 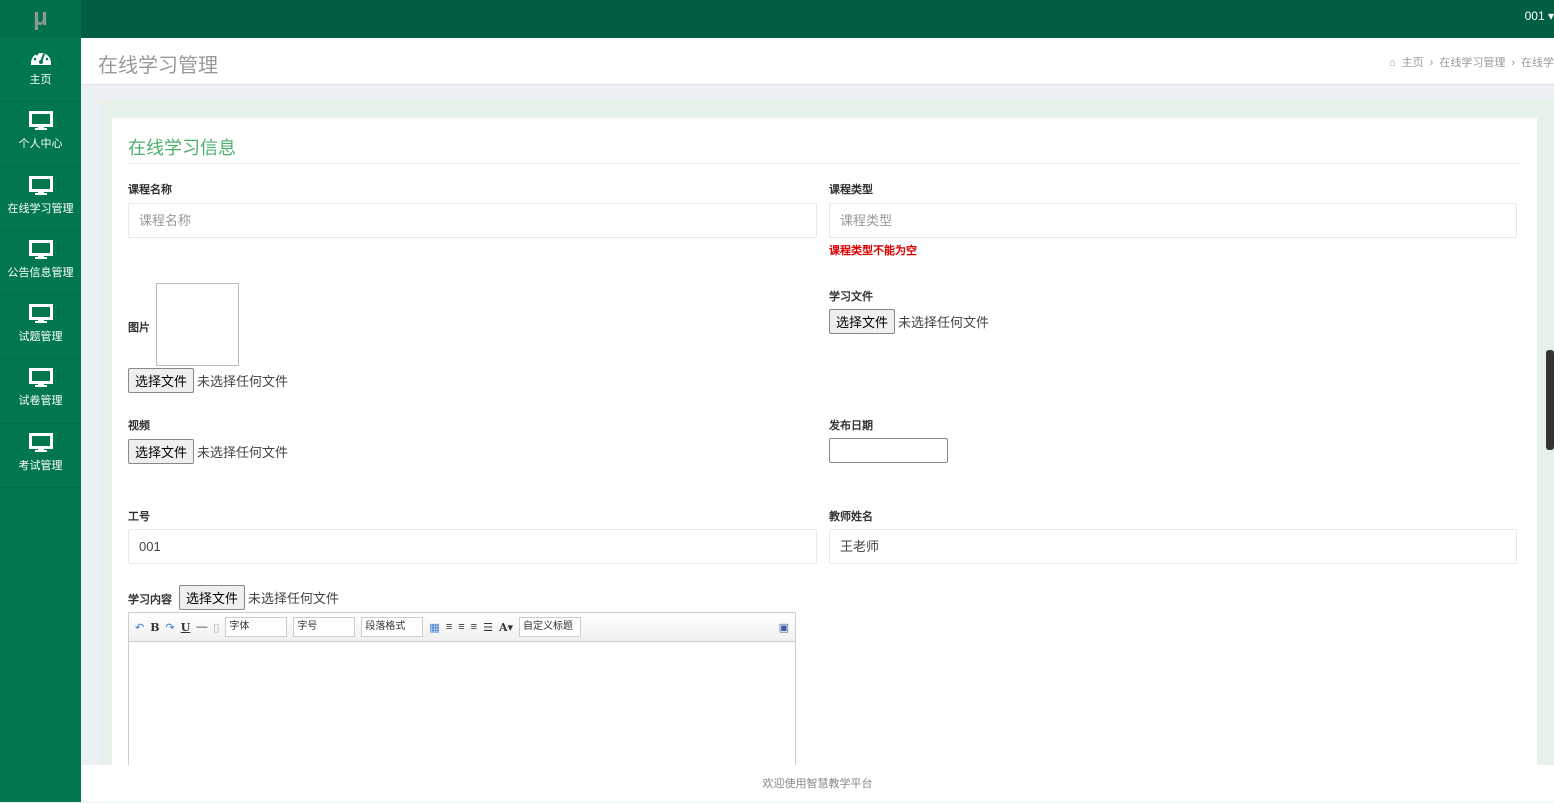 What do you see at coordinates (1173, 546) in the screenshot?
I see `teacher-input: 王老师` at bounding box center [1173, 546].